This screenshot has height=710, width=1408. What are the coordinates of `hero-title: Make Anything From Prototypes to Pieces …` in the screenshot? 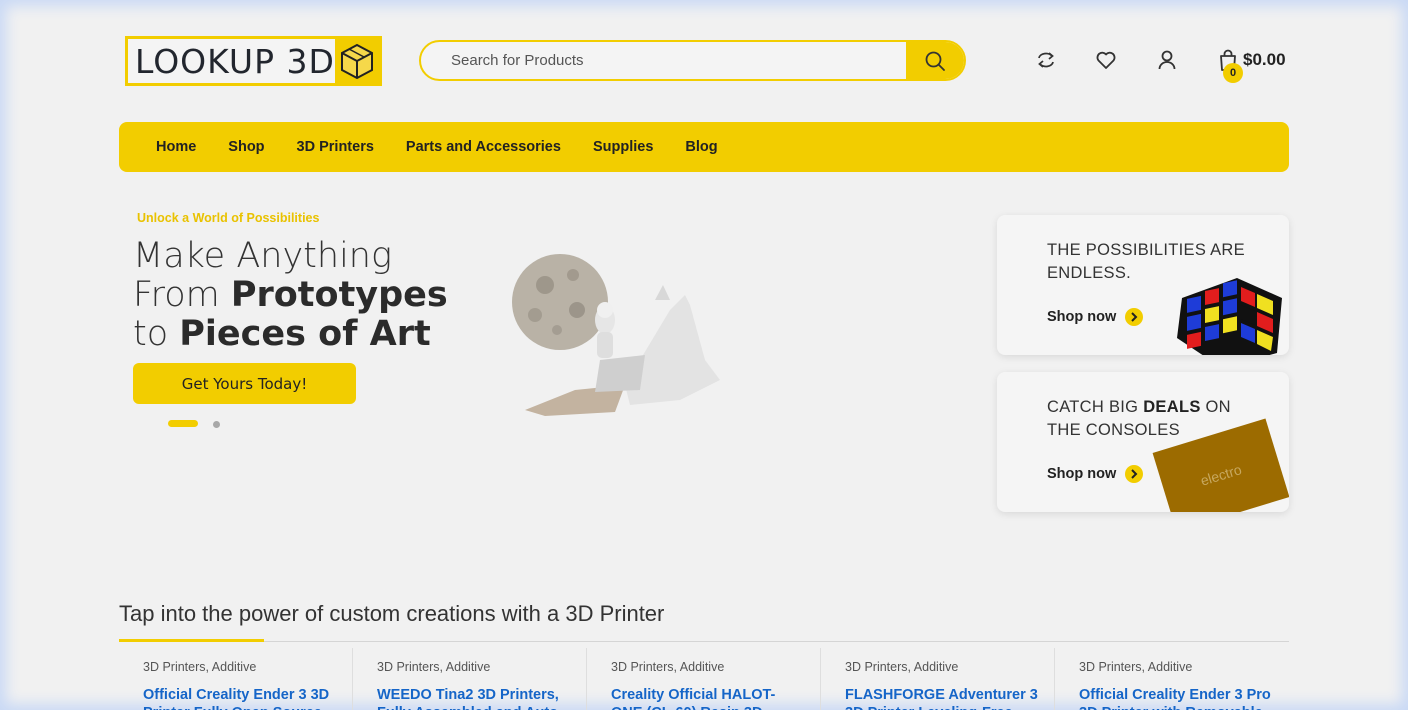 It's located at (290, 295).